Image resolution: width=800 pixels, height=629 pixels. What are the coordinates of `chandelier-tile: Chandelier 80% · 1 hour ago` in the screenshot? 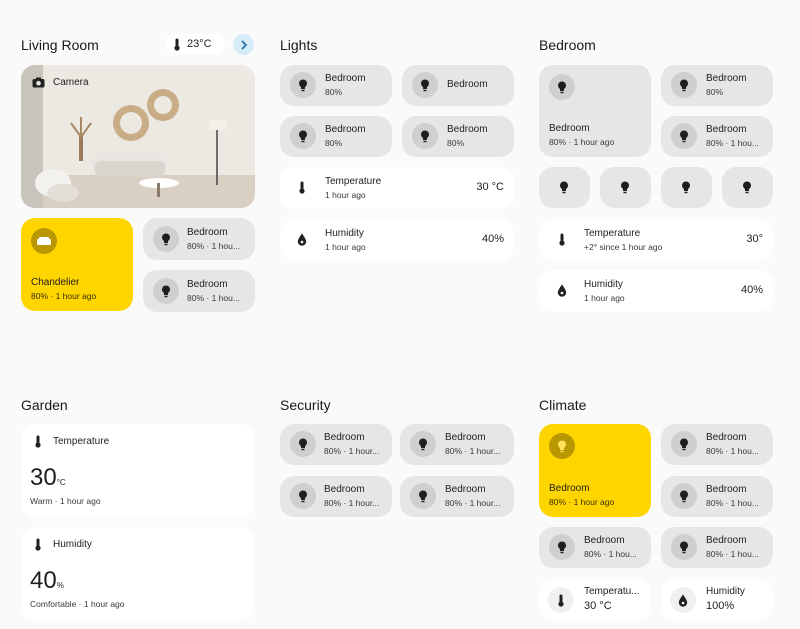 It's located at (77, 264).